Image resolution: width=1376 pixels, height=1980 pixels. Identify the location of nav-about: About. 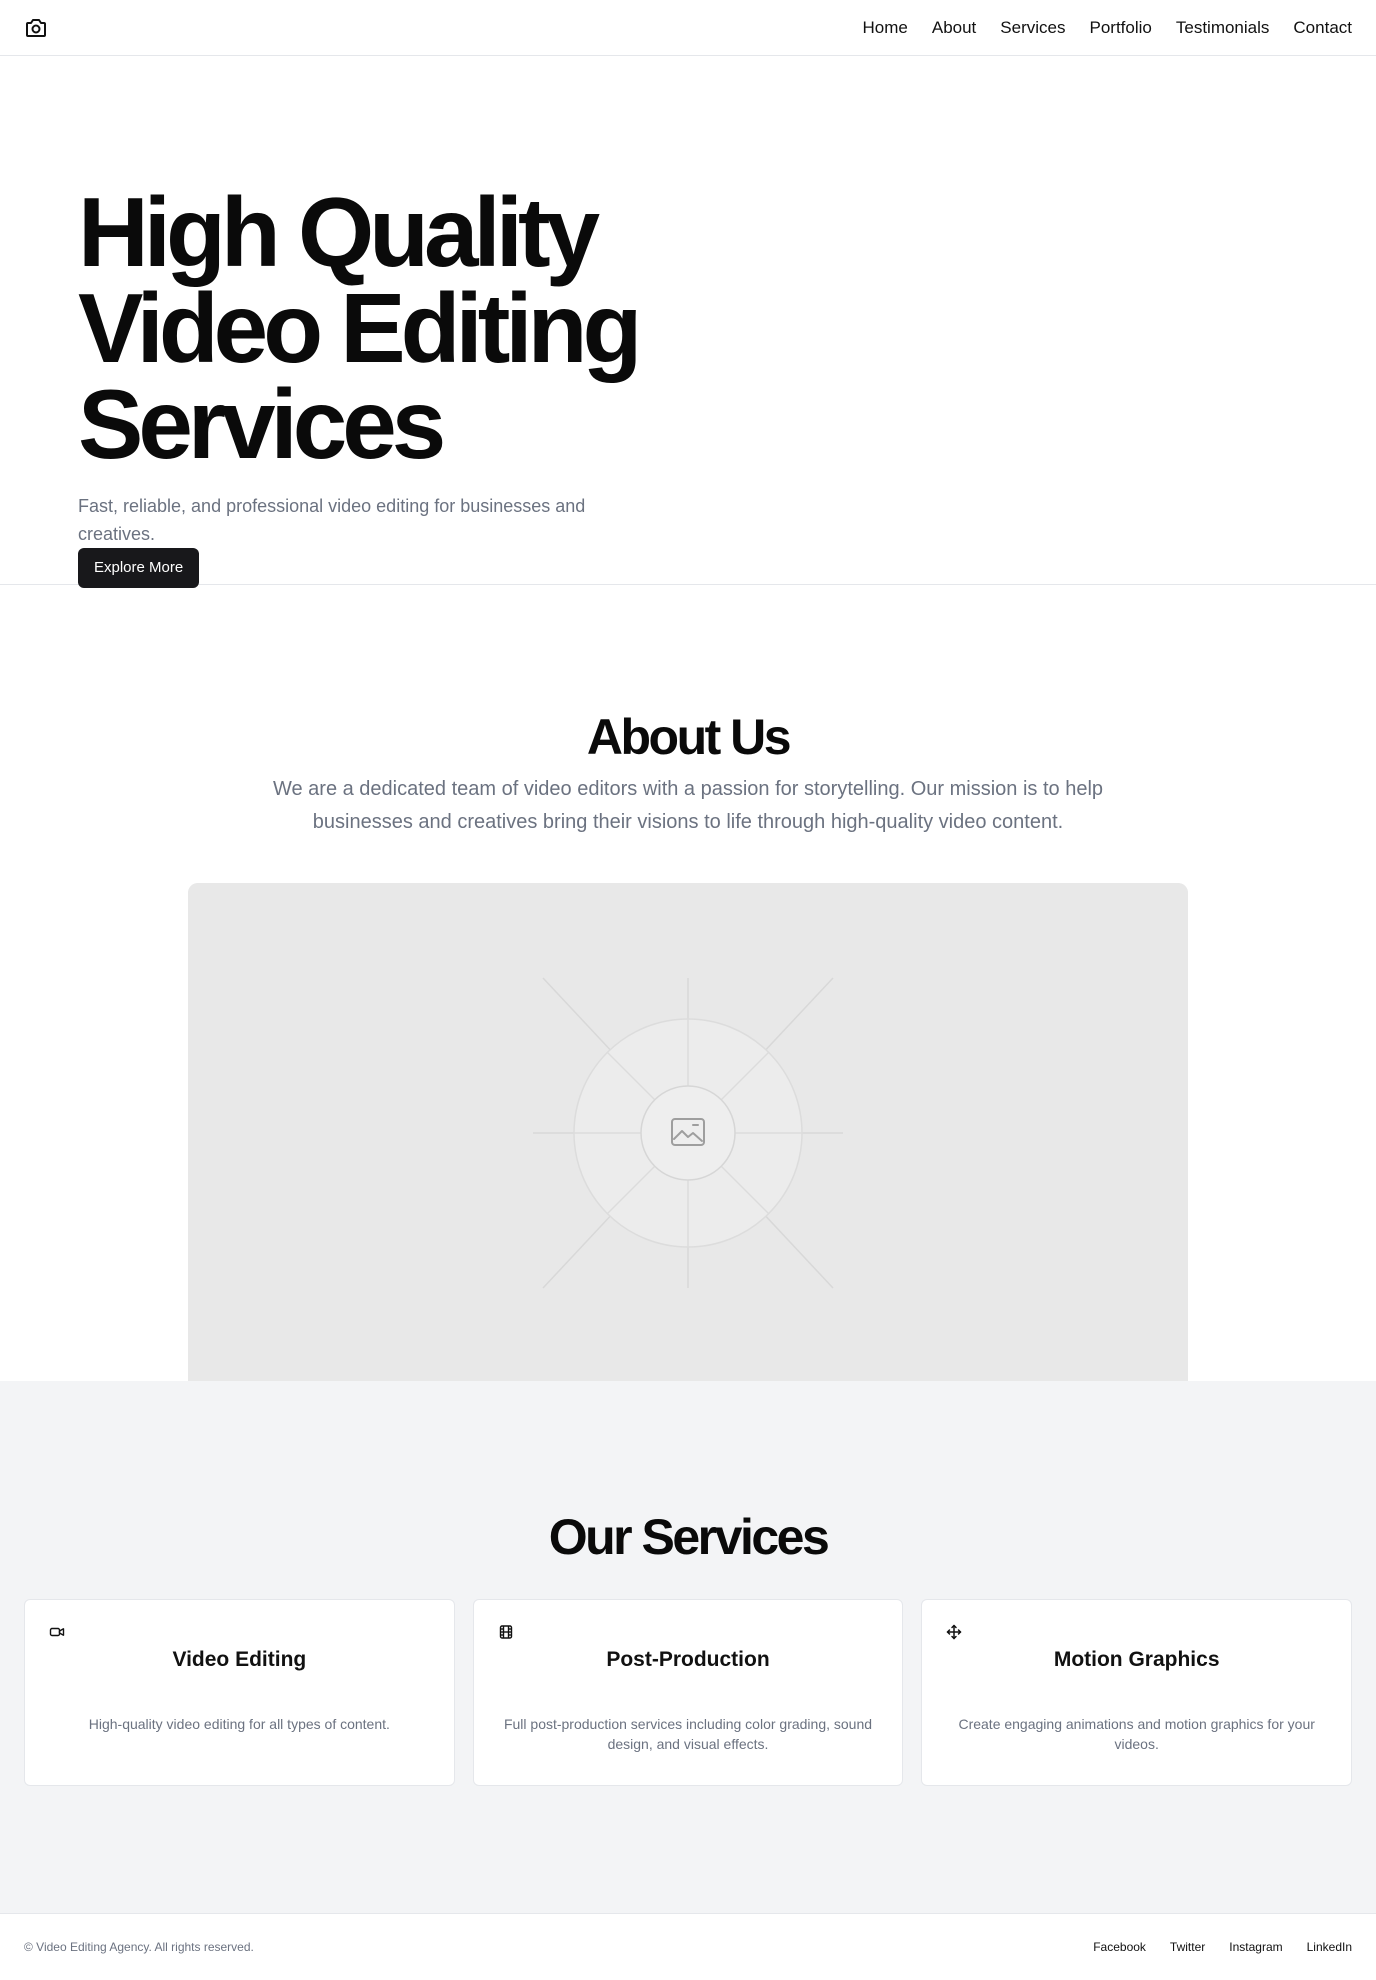
(954, 28).